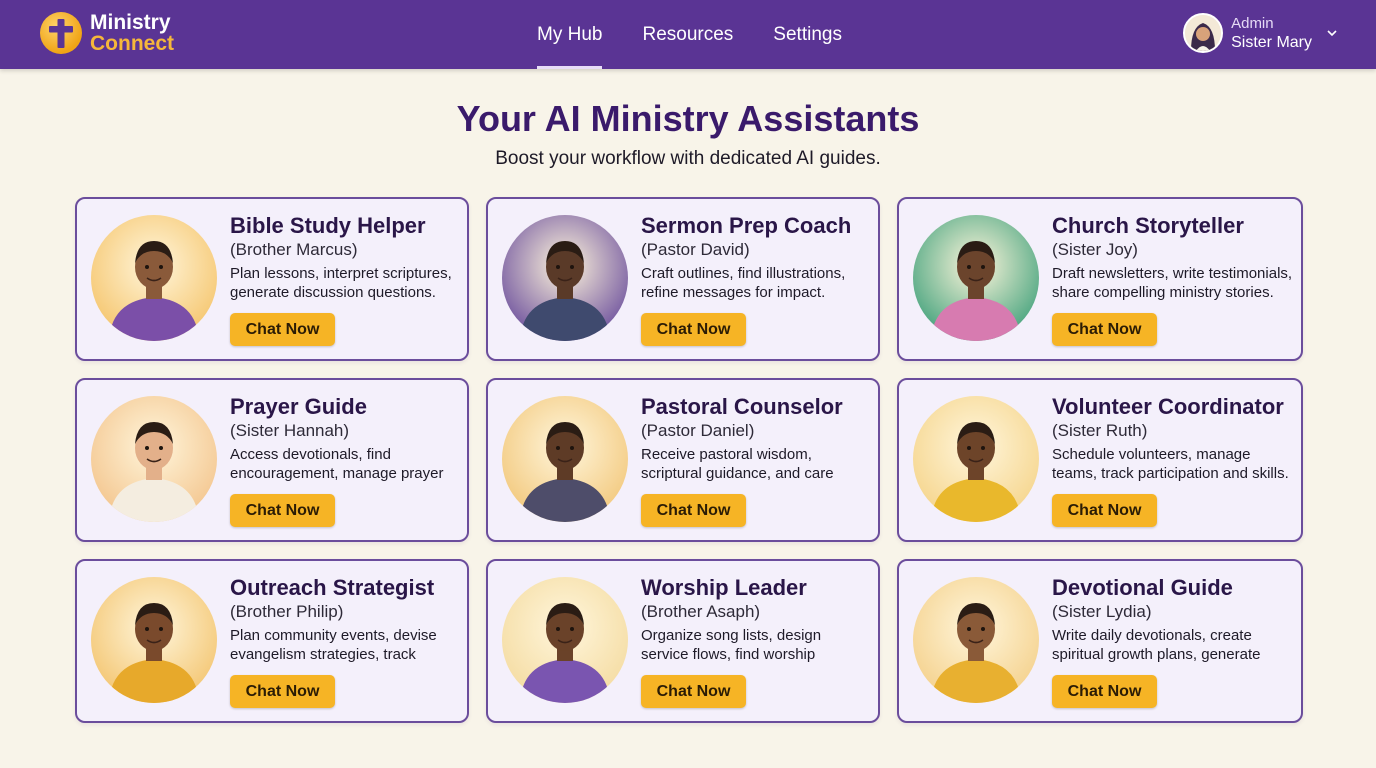 The height and width of the screenshot is (768, 1376). Describe the element at coordinates (746, 225) in the screenshot. I see `assistant-title: Sermon Prep Coach` at that location.